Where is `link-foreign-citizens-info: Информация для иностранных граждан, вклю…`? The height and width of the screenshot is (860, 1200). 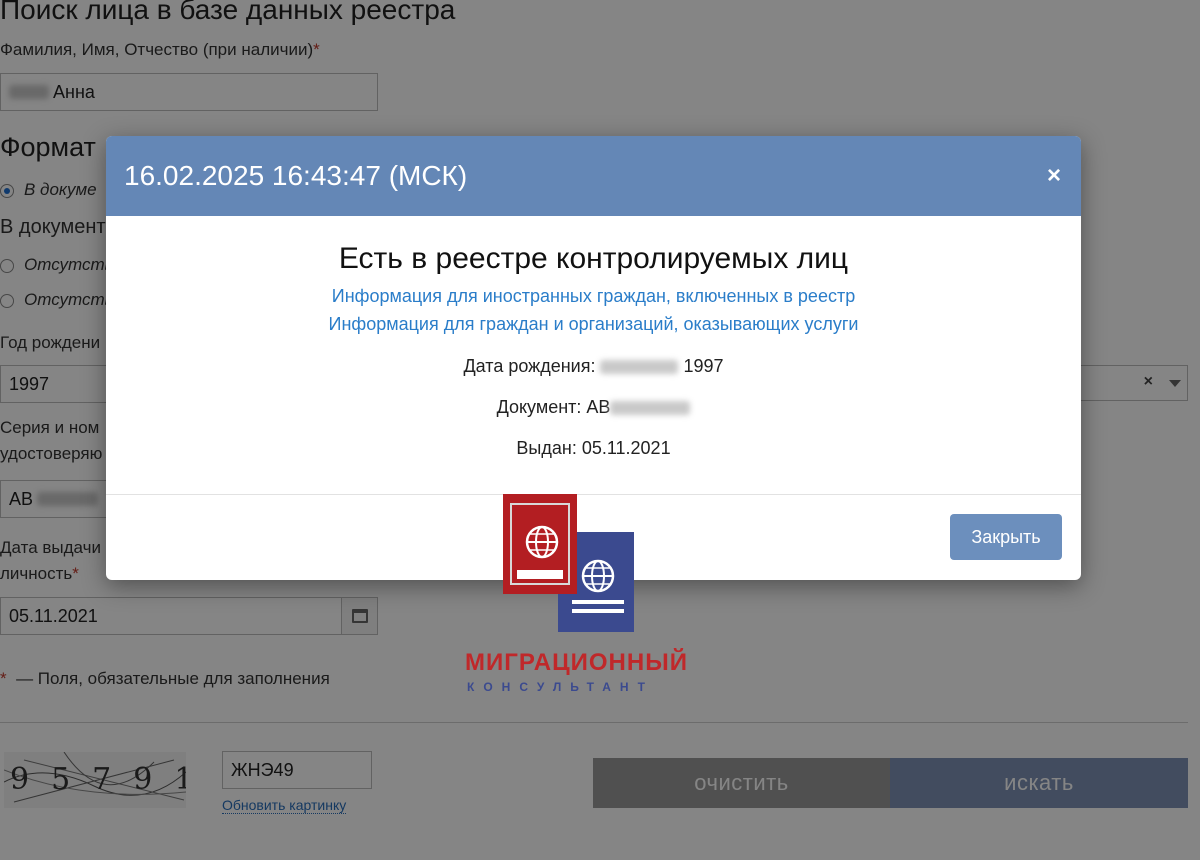 link-foreign-citizens-info: Информация для иностранных граждан, вклю… is located at coordinates (593, 296).